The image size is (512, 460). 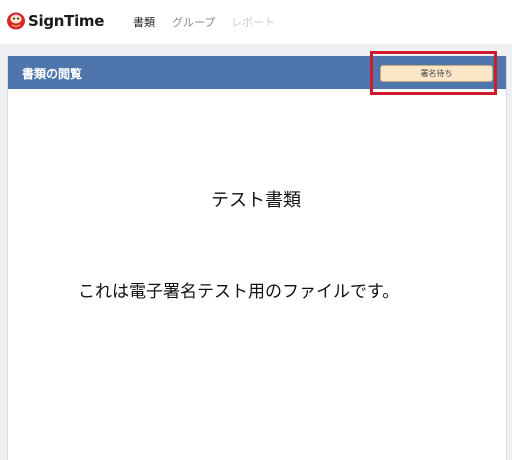 What do you see at coordinates (256, 200) in the screenshot?
I see `document-title: テスト書類` at bounding box center [256, 200].